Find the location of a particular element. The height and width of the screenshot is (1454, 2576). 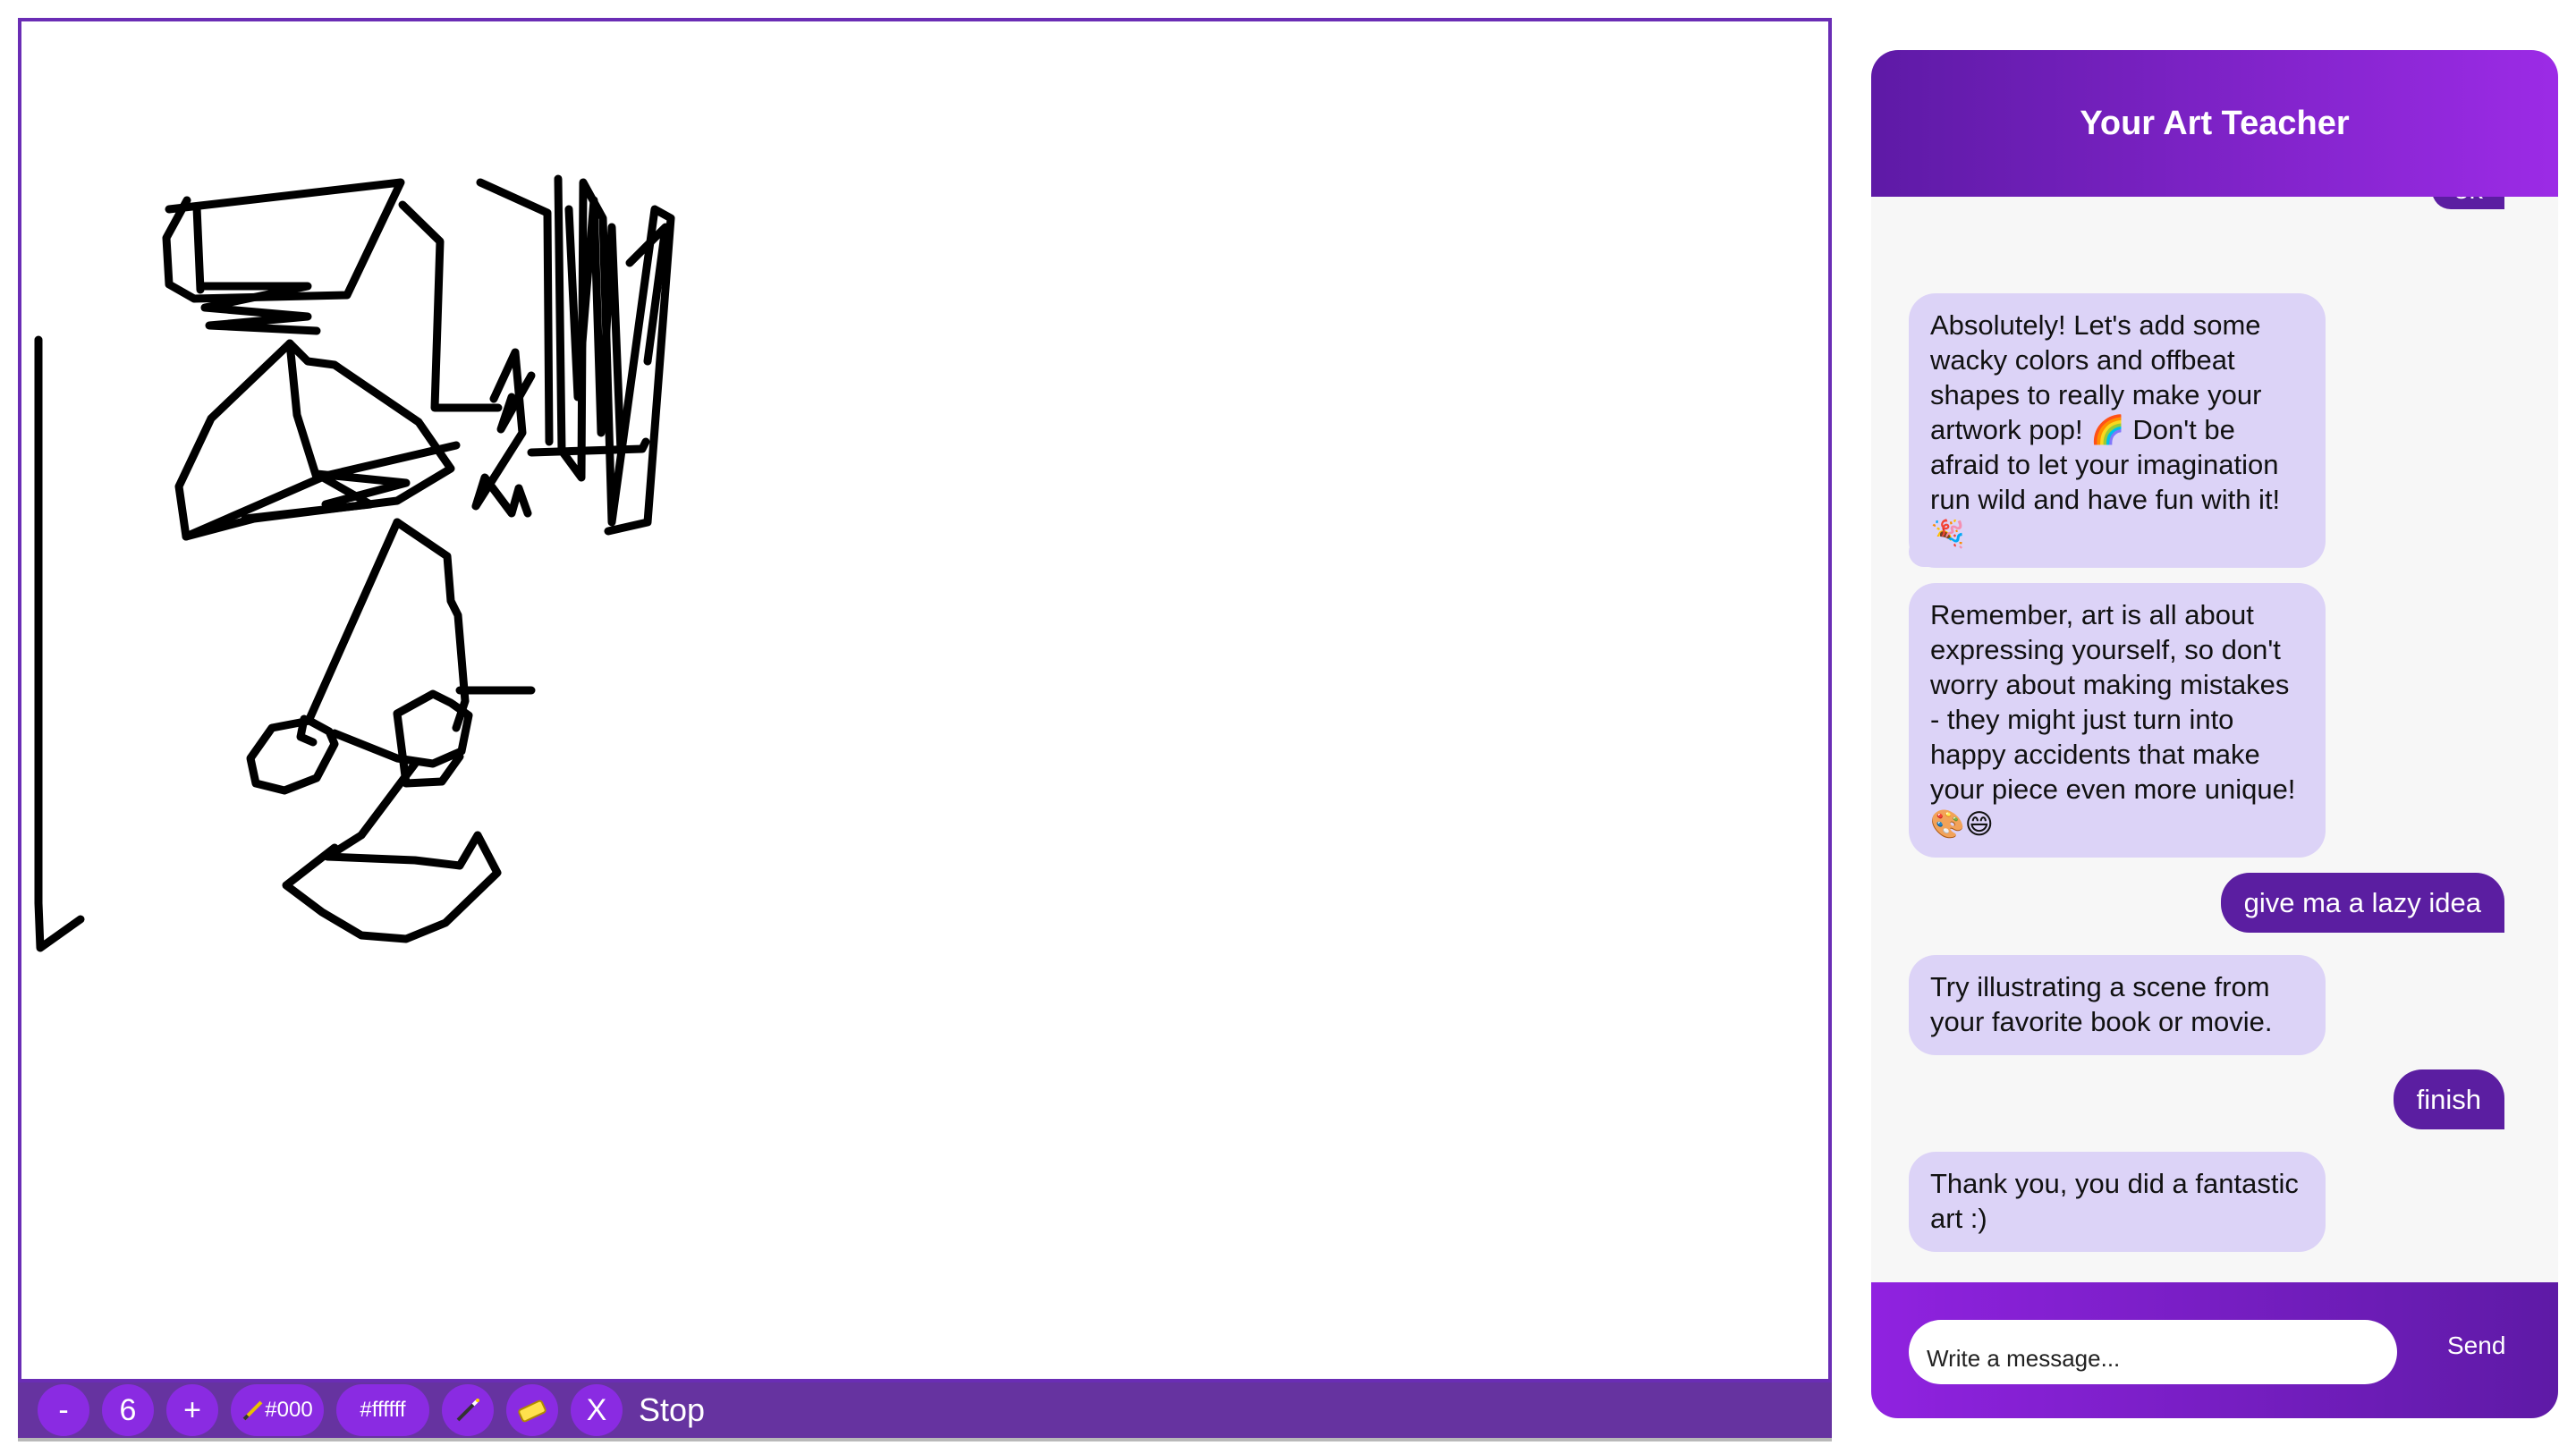

chat-header: Your Art Teacher is located at coordinates (2214, 123).